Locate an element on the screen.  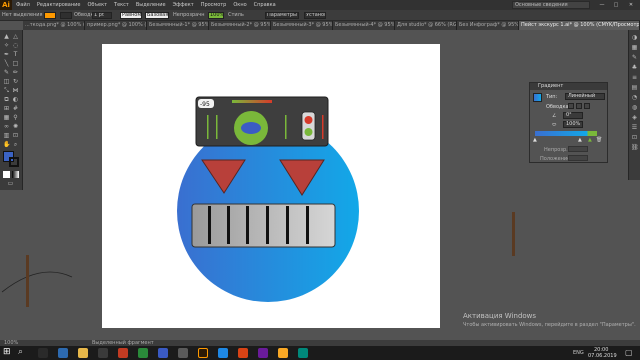
app-icon-red is located at coordinates (123, 353).